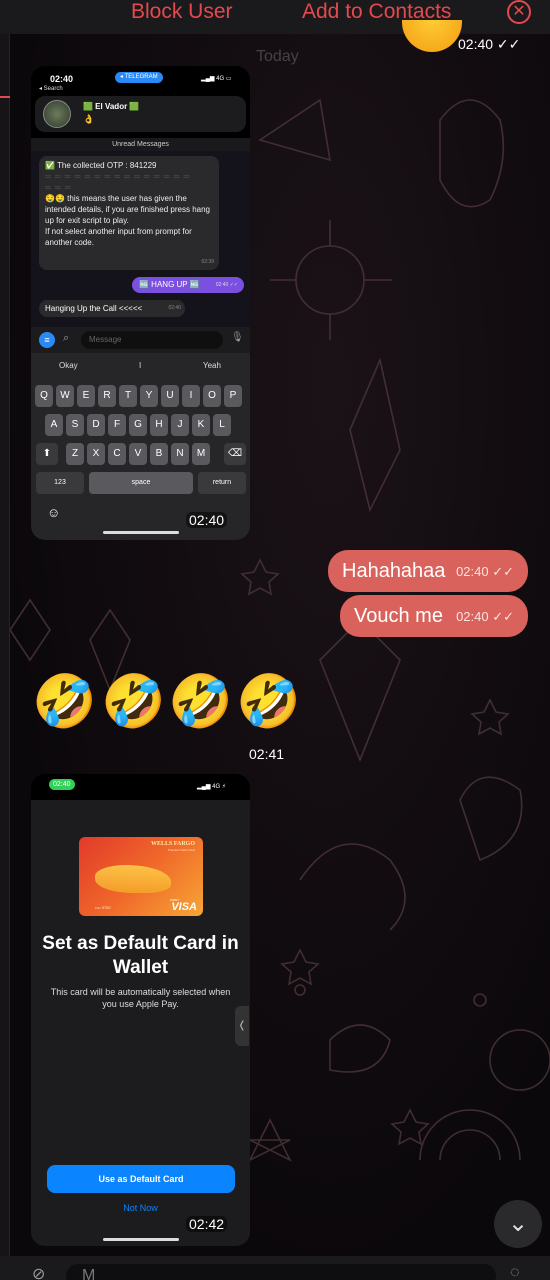  Describe the element at coordinates (54, 512) in the screenshot. I see `emoji-key-icon: ☺` at that location.